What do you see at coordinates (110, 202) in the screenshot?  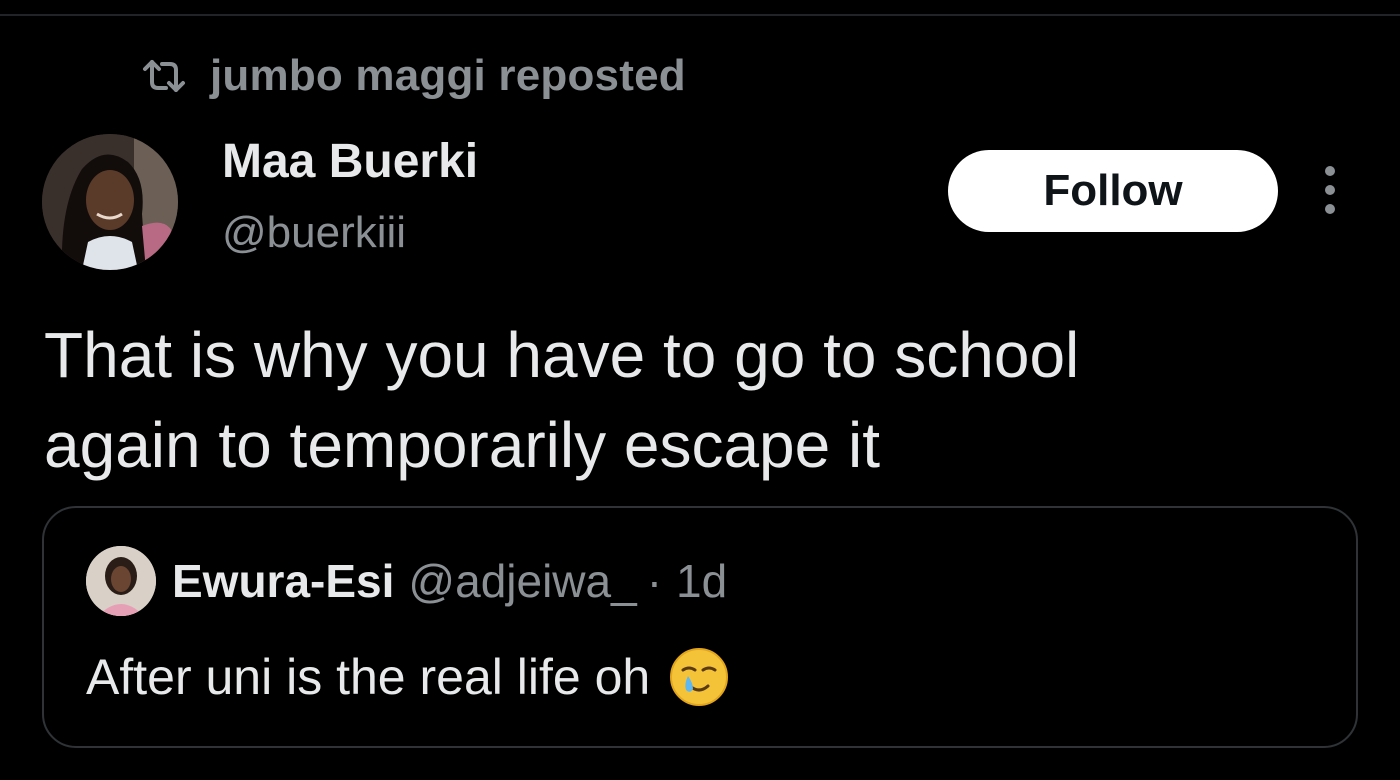 I see `author-avatar` at bounding box center [110, 202].